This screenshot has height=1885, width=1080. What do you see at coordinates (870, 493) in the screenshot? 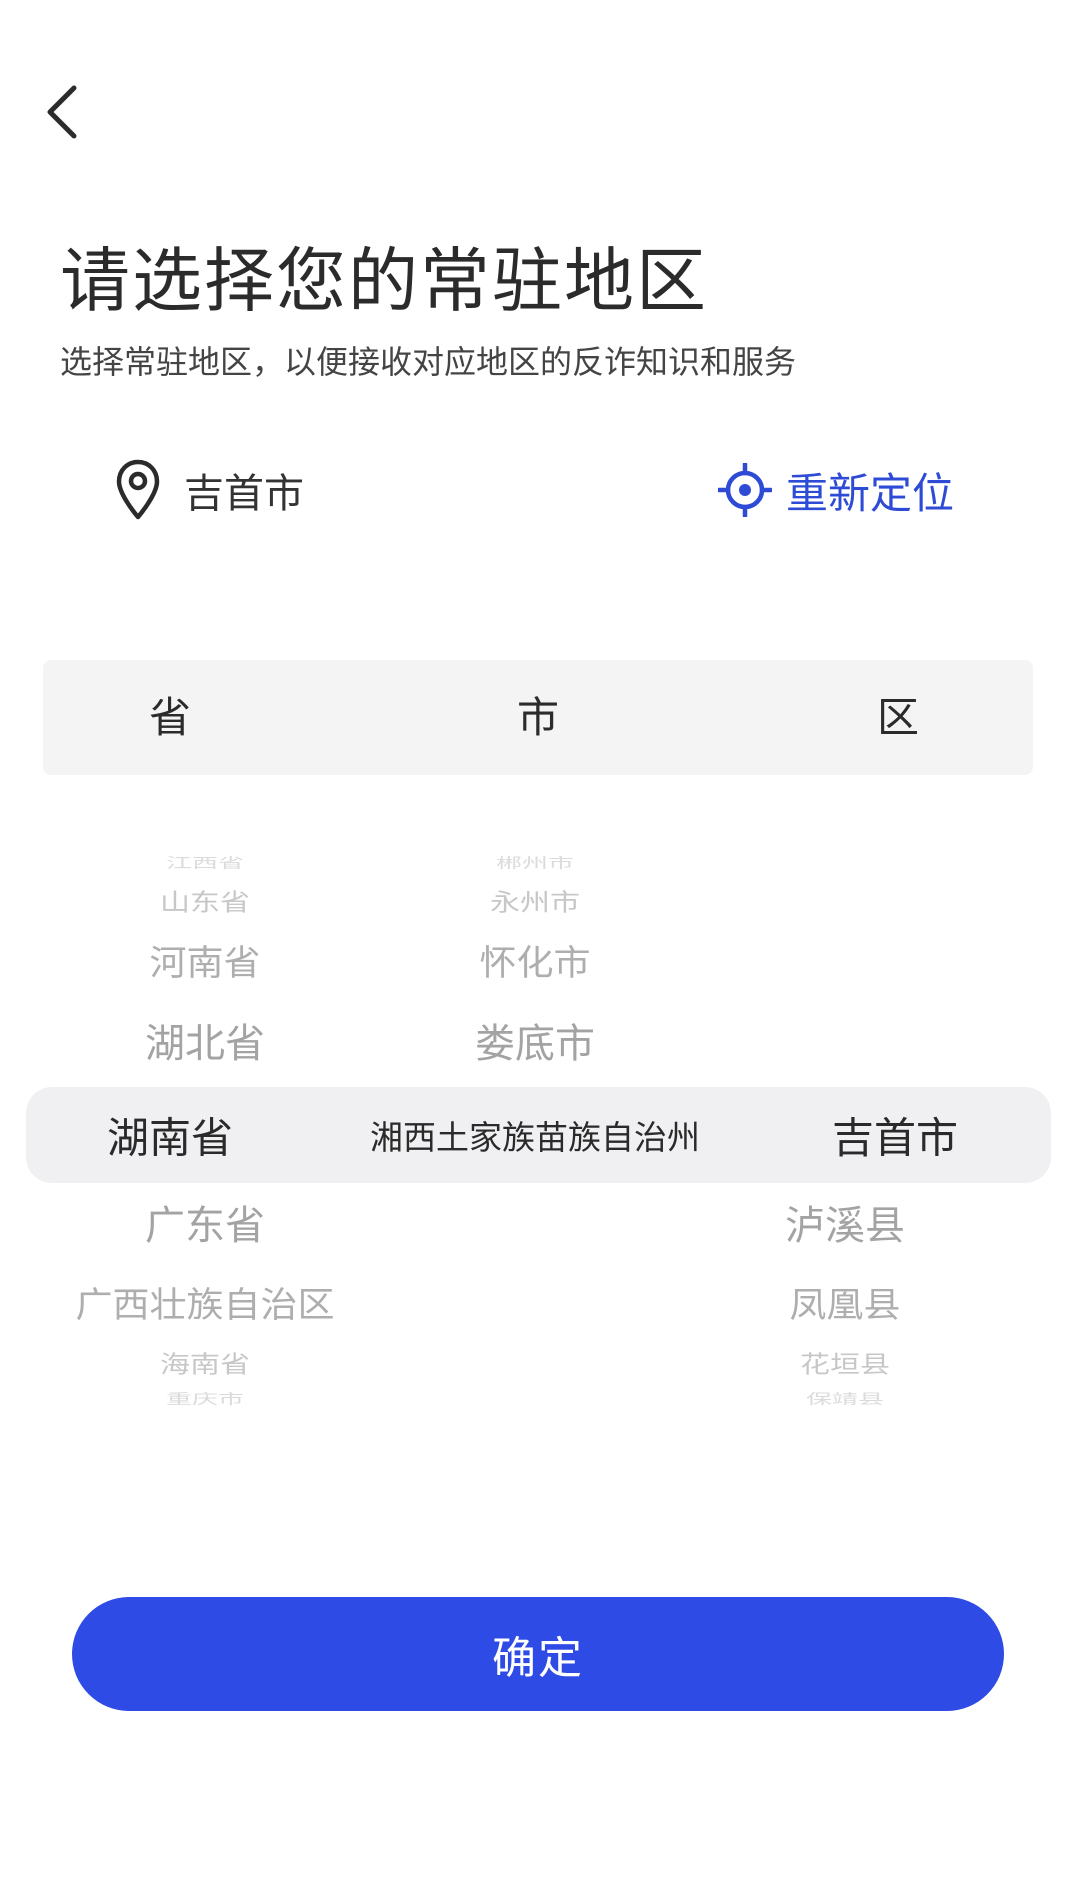
I see `relocate-label: 重新定位` at bounding box center [870, 493].